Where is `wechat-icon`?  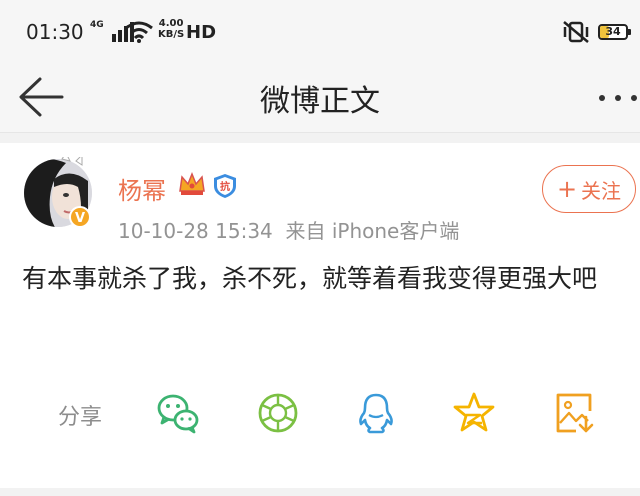 wechat-icon is located at coordinates (178, 413).